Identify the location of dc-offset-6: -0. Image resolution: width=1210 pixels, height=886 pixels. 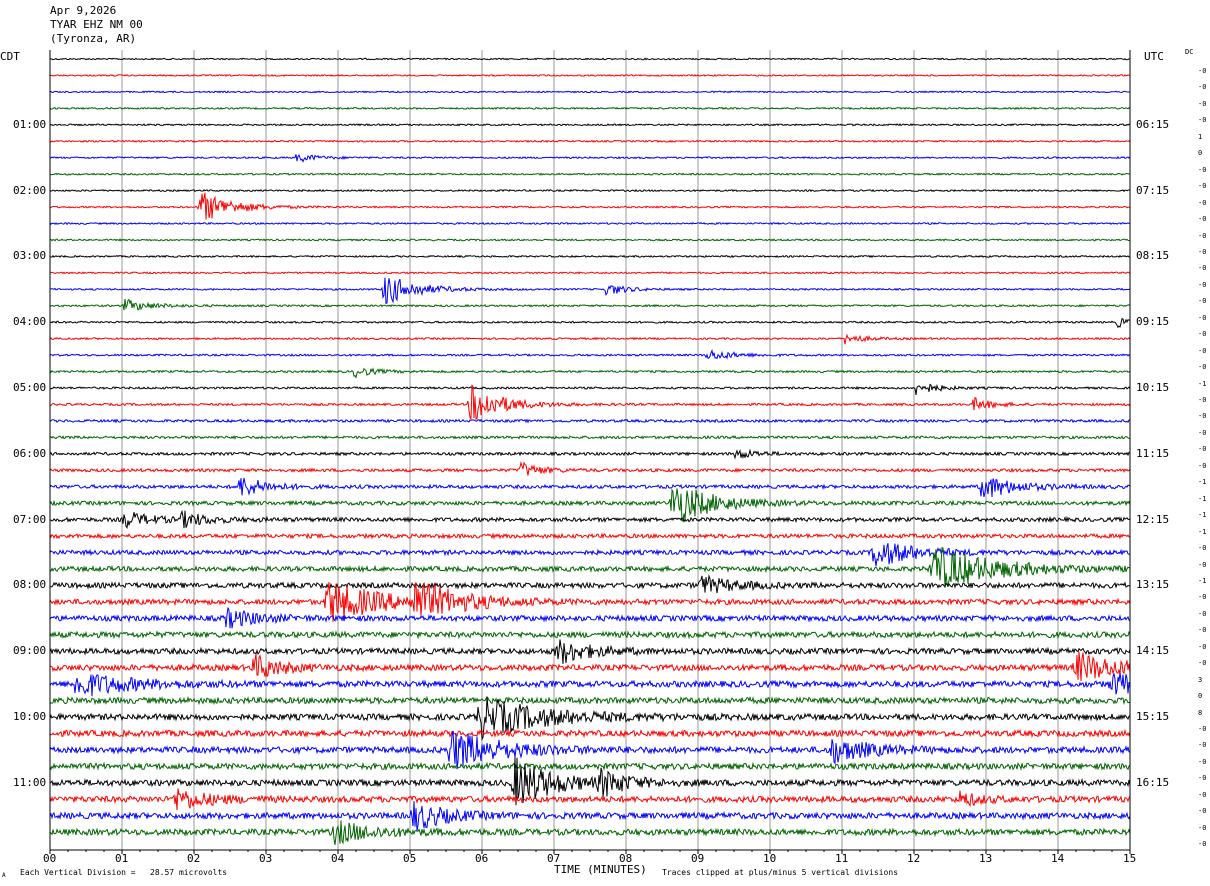
(1202, 169).